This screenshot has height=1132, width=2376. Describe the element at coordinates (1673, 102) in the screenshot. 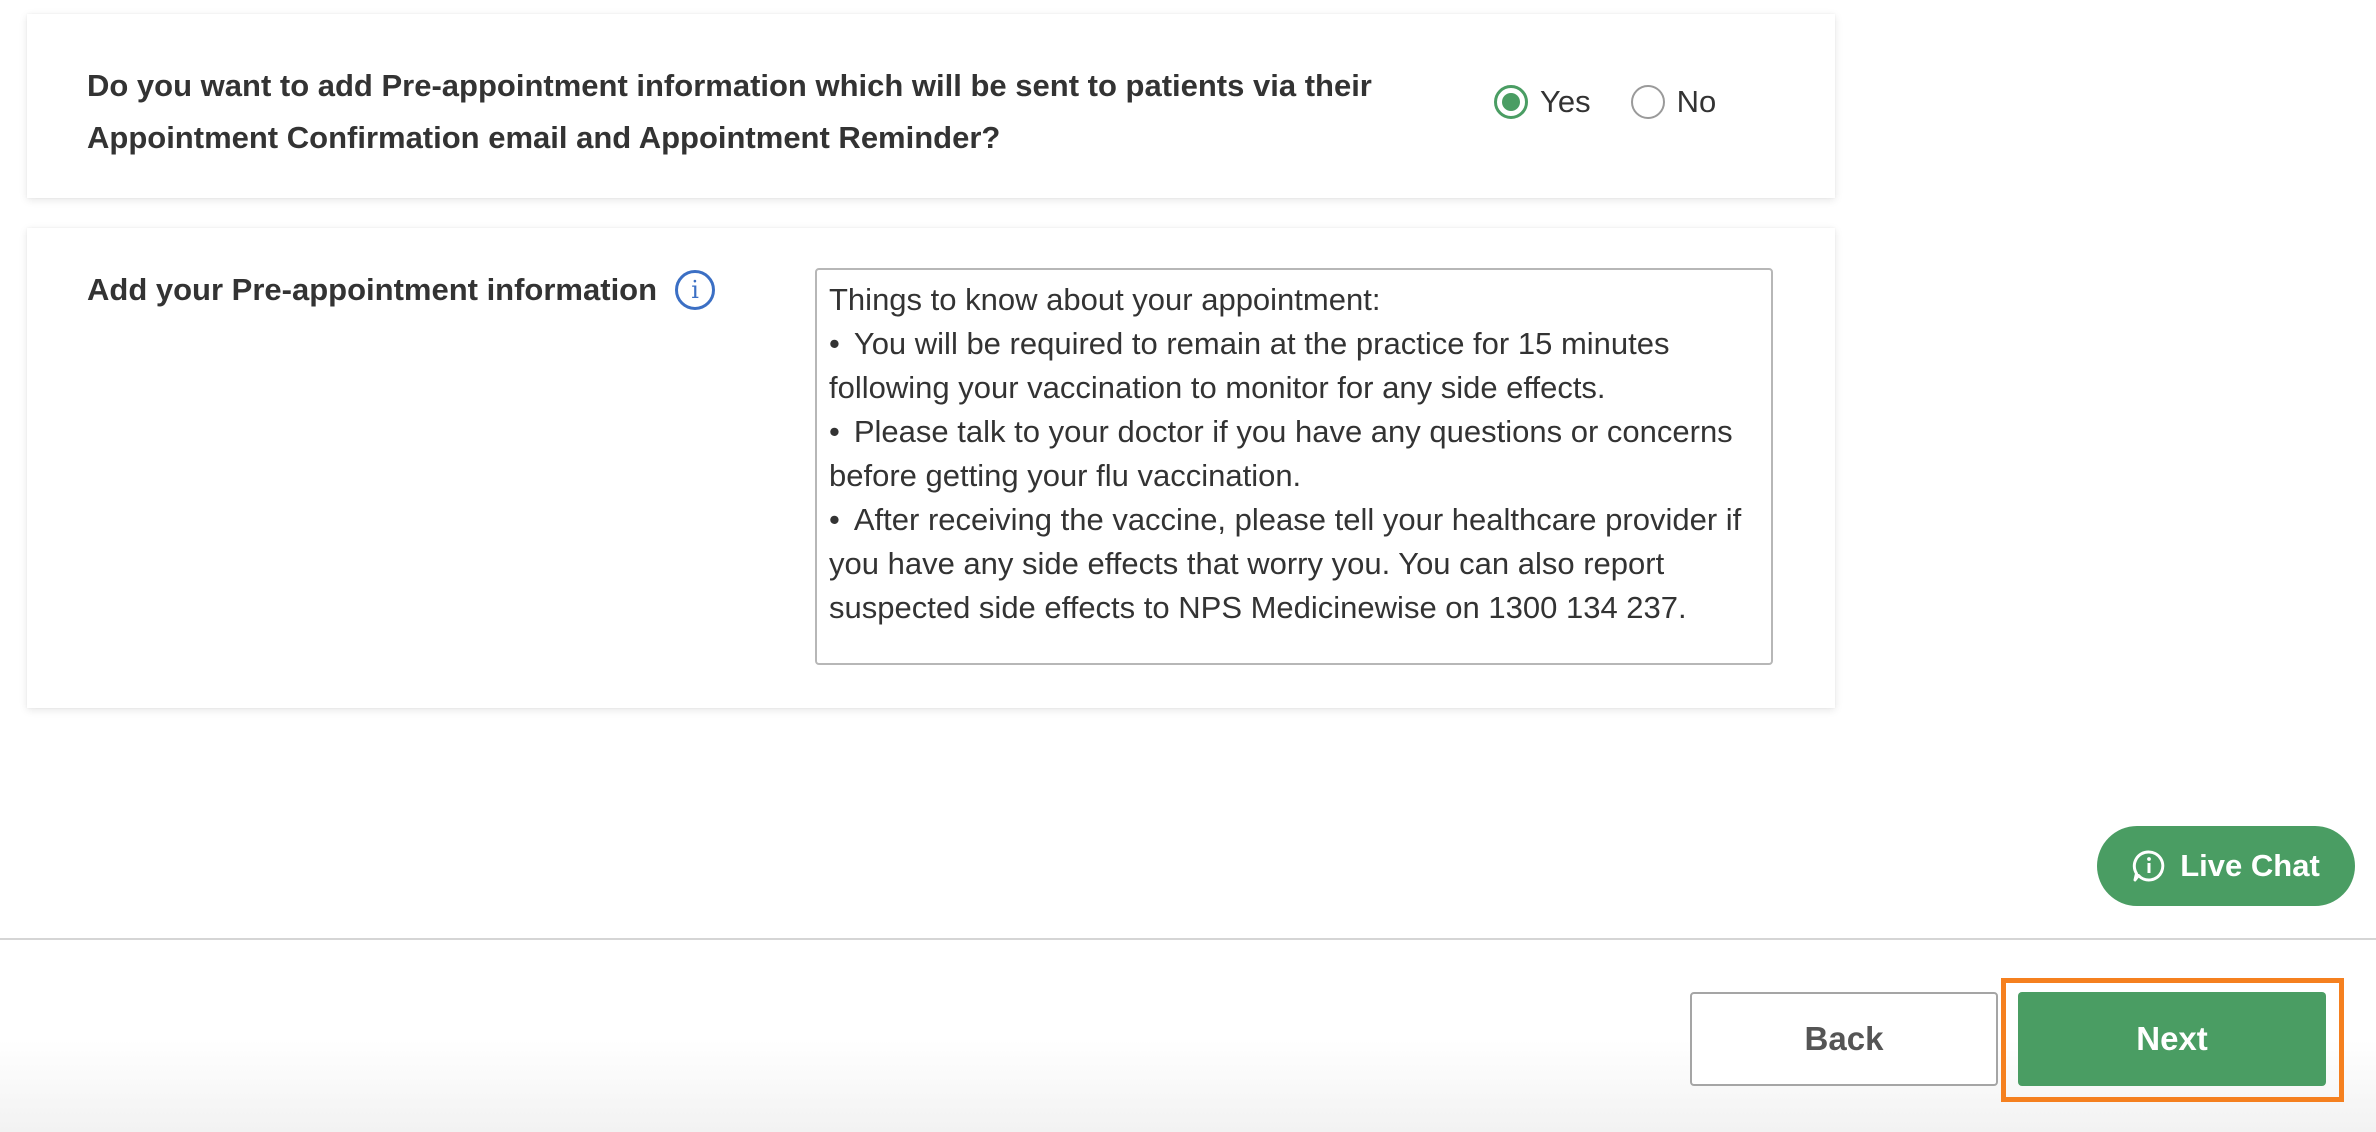

I see `radio-option-no: No` at that location.